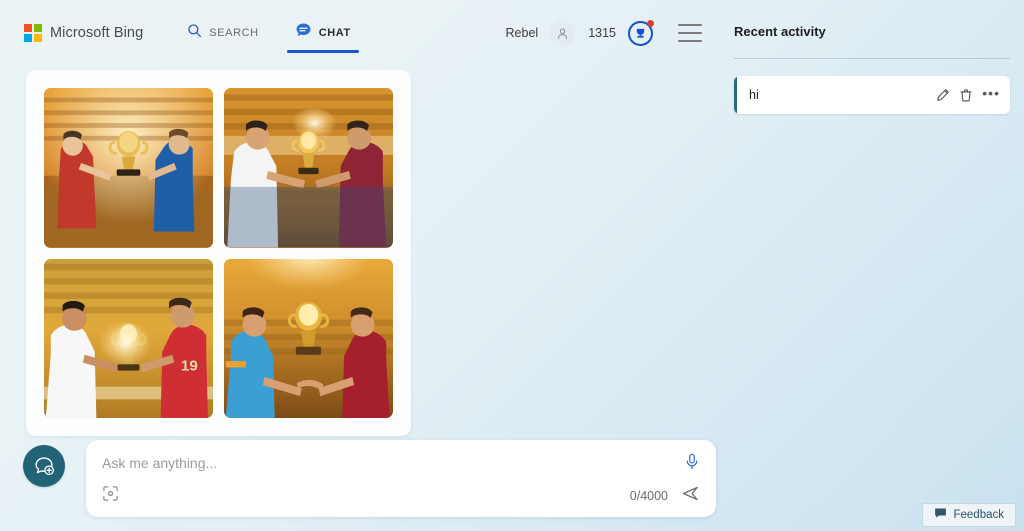  Describe the element at coordinates (334, 33) in the screenshot. I see `tab-chat-label: CHAT` at that location.